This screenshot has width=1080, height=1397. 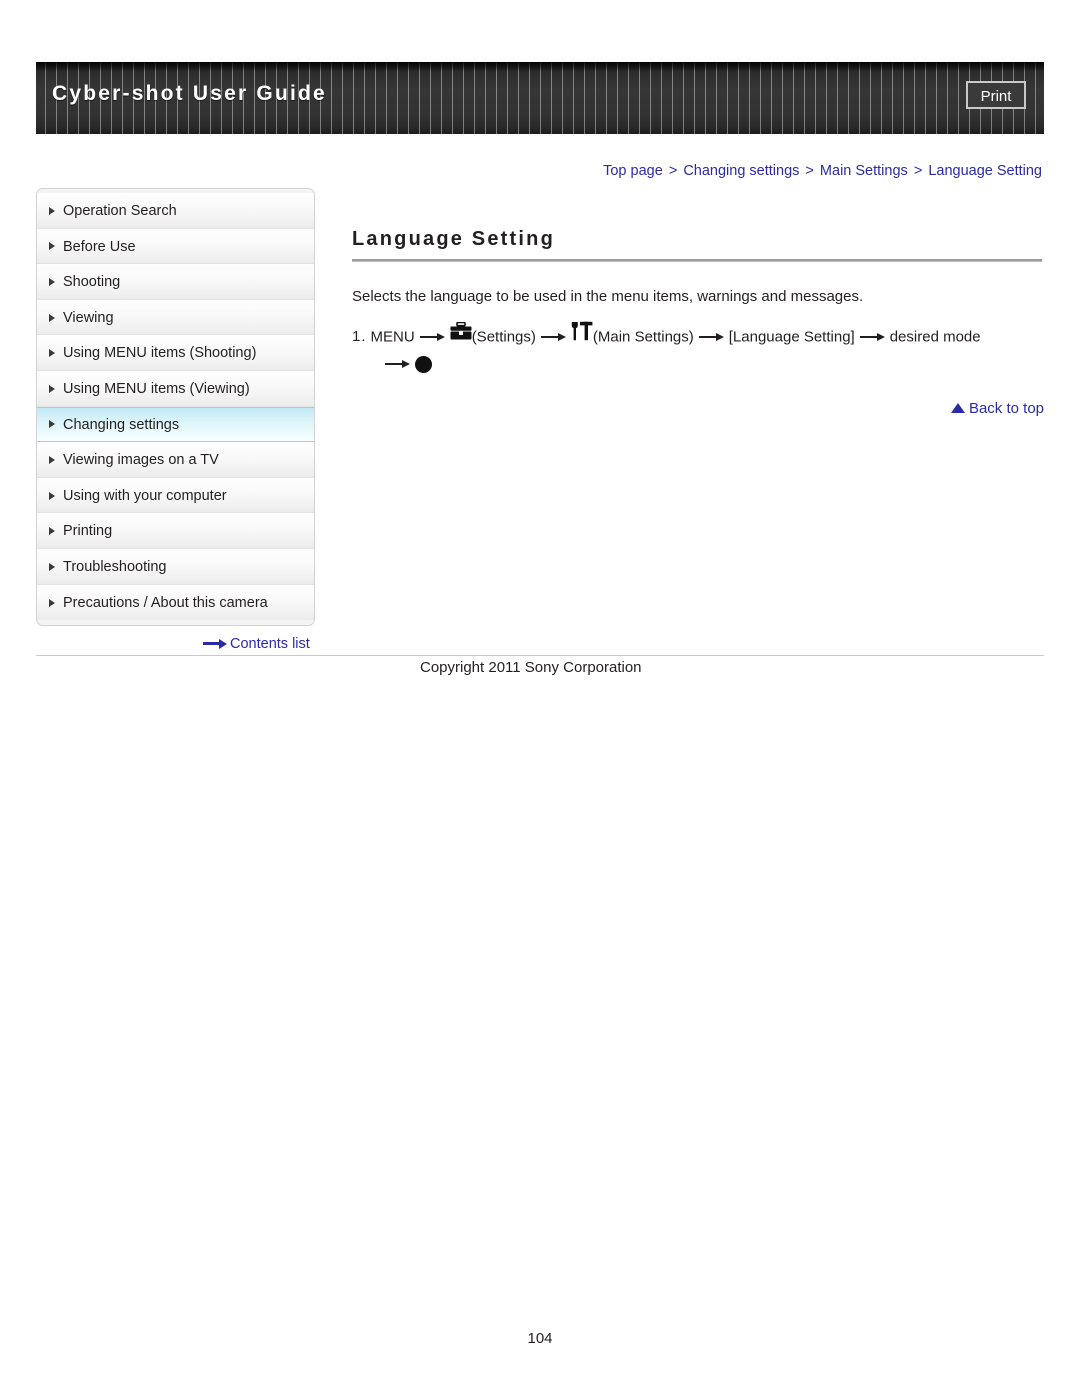 What do you see at coordinates (92, 282) in the screenshot?
I see `sidebar-item-label: Shooting` at bounding box center [92, 282].